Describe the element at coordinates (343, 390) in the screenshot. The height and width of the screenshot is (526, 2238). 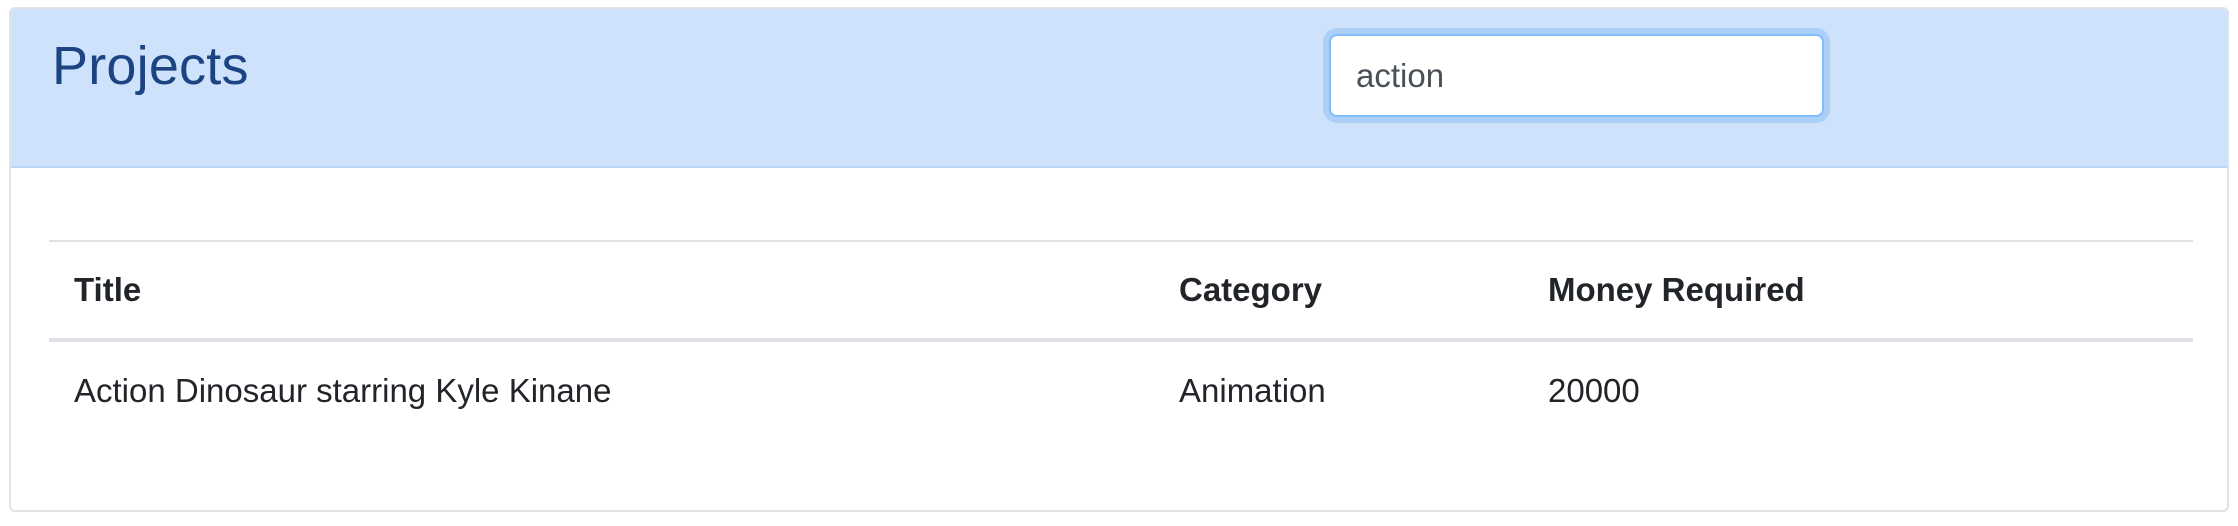
I see `cell-title: Action Dinosaur starring Kyle Kinane` at that location.